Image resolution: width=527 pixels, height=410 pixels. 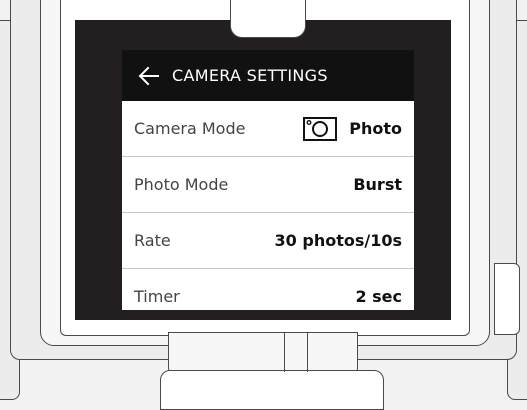 What do you see at coordinates (268, 185) in the screenshot?
I see `setting-row-photo-mode: Photo Mode Burst` at bounding box center [268, 185].